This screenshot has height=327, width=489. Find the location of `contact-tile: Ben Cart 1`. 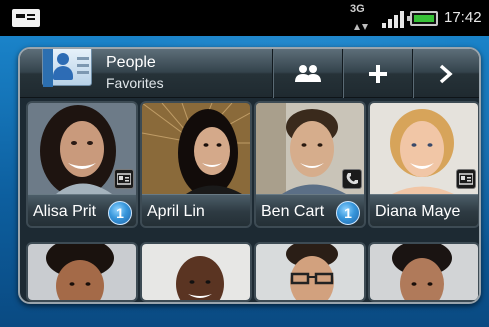

contact-tile: Ben Cart 1 is located at coordinates (310, 164).